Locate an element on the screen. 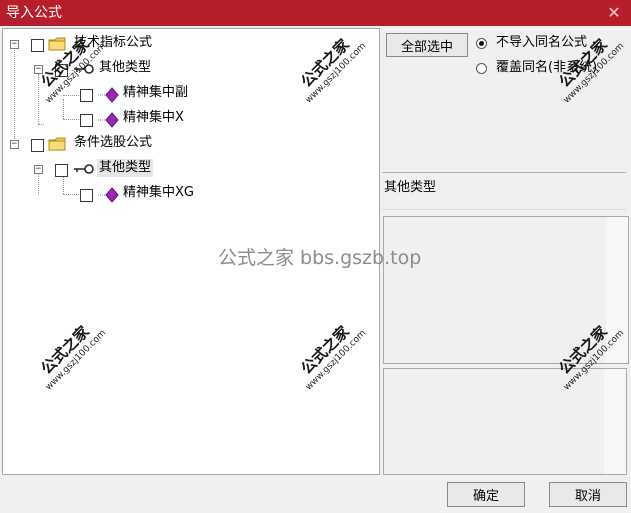  watermark-text: 公式之家 bbs.gszb.top is located at coordinates (320, 258).